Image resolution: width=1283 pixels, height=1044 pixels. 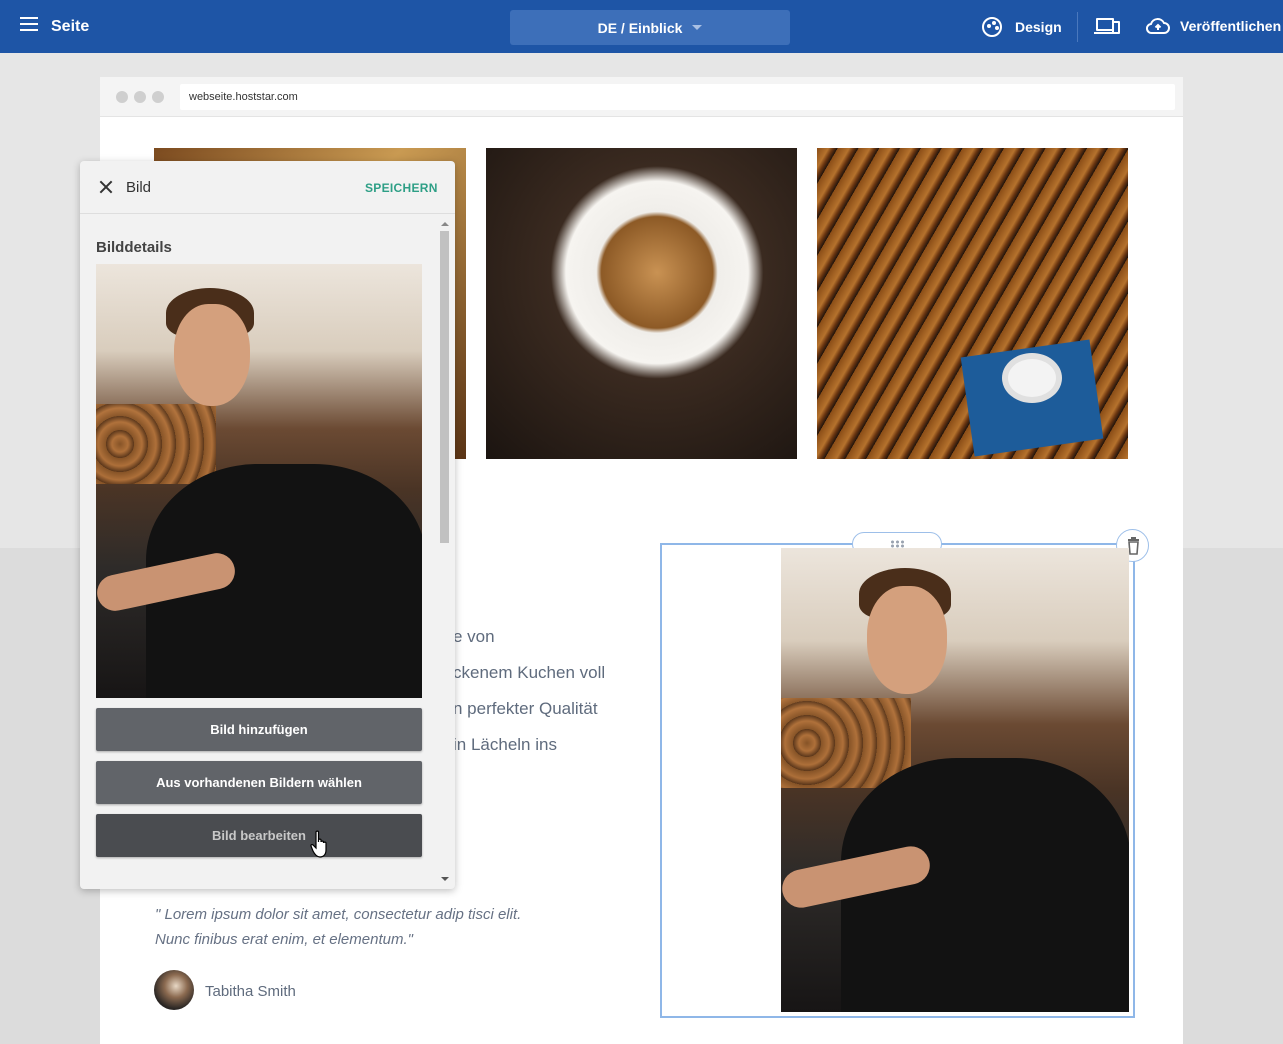 What do you see at coordinates (259, 481) in the screenshot?
I see `image-preview` at bounding box center [259, 481].